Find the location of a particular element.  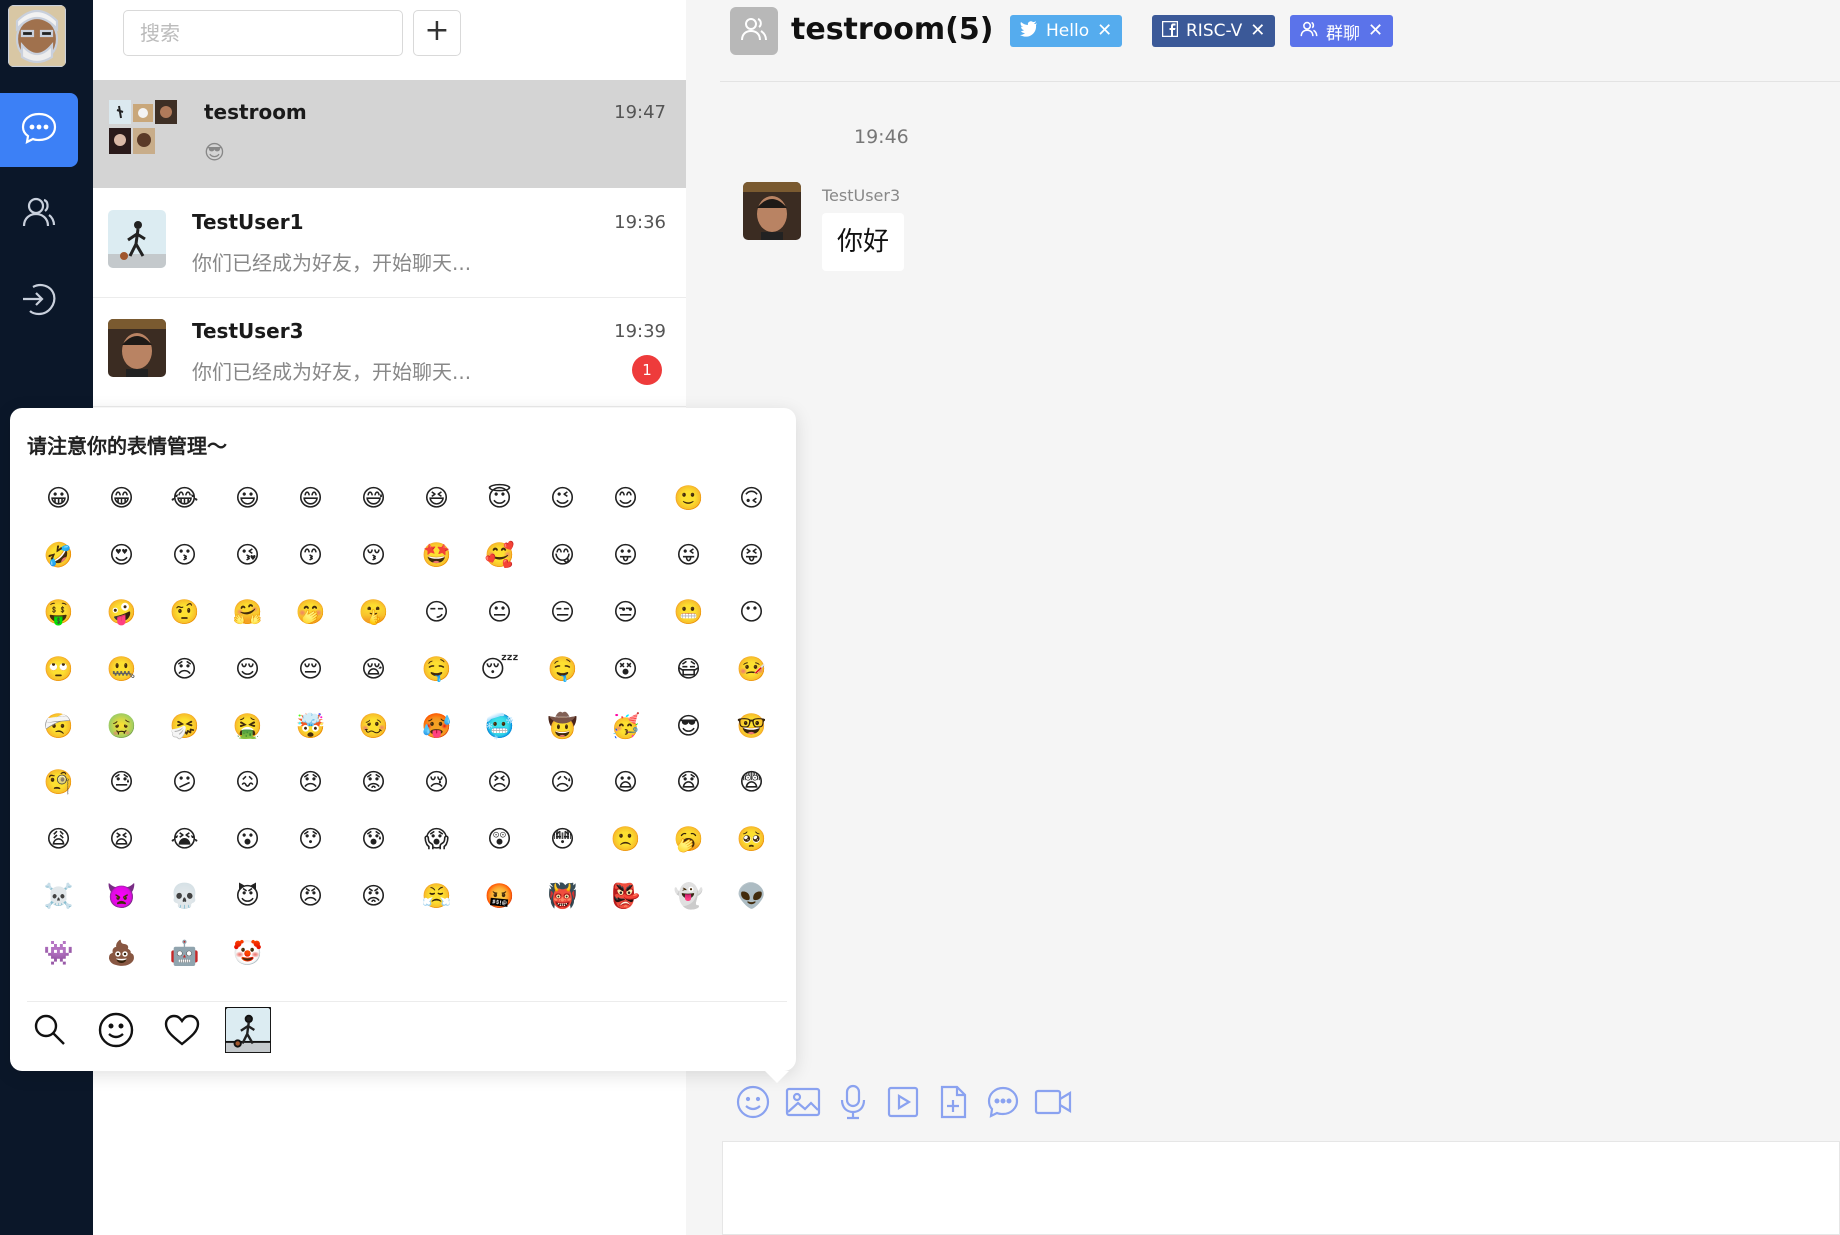

emoji-item: 🤣 is located at coordinates (58, 555).